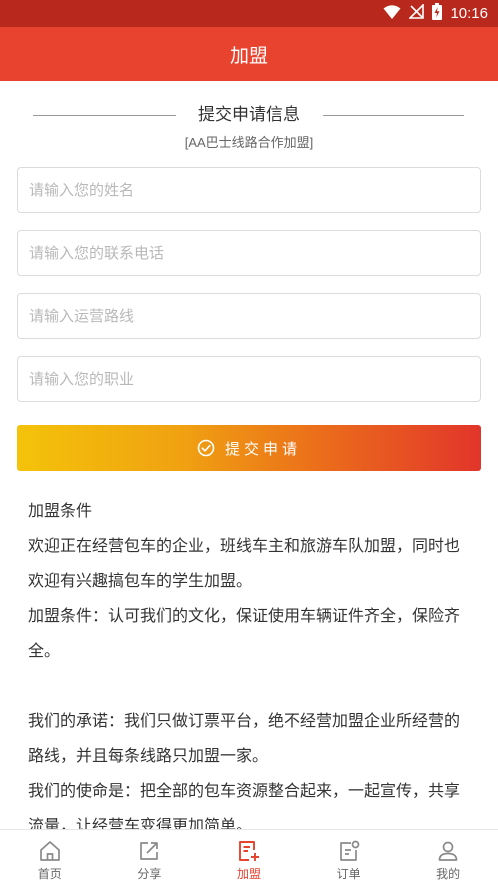 This screenshot has height=885, width=498. Describe the element at coordinates (249, 253) in the screenshot. I see `phone-input` at that location.